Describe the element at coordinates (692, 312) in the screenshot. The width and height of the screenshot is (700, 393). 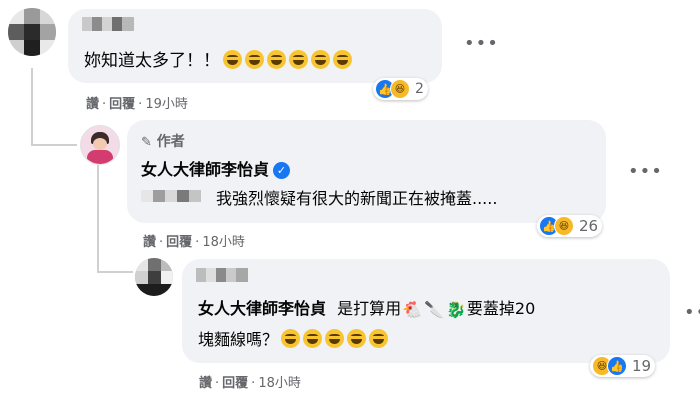
I see `more-options-icon: ••` at that location.